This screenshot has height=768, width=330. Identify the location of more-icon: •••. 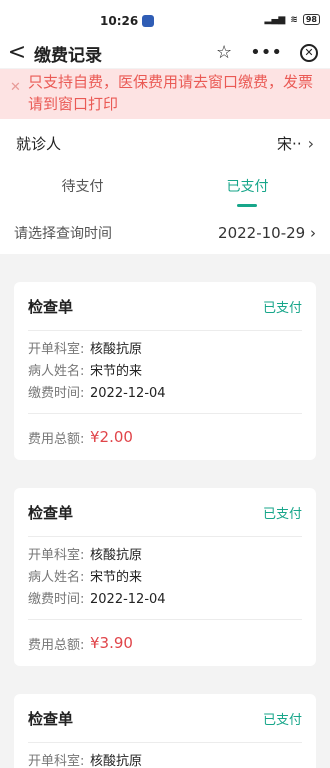
(266, 53).